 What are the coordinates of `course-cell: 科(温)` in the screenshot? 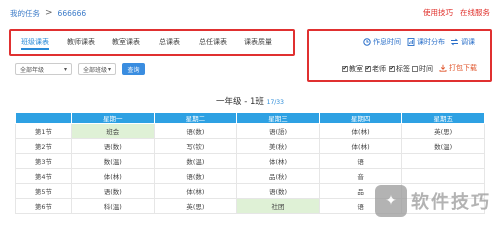 It's located at (113, 206).